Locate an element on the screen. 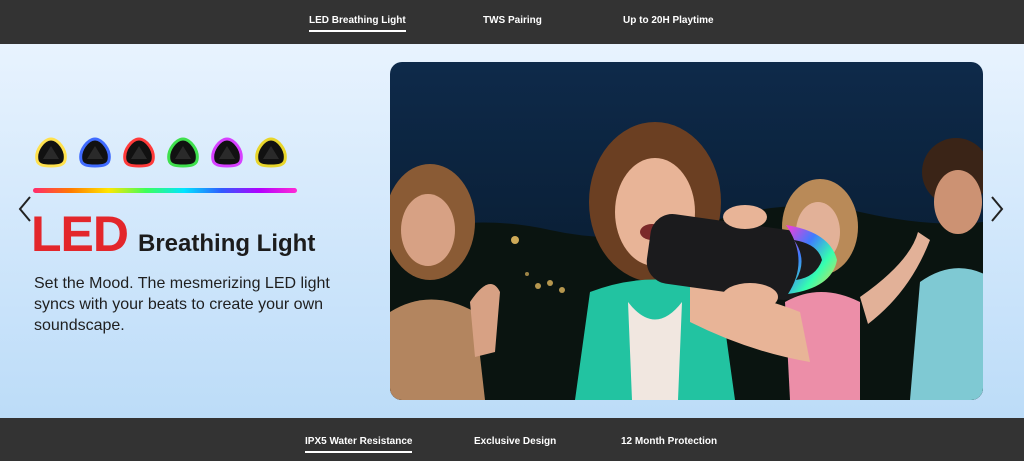 The width and height of the screenshot is (1024, 461). tab-playtime: Up to 20H Playtime is located at coordinates (668, 23).